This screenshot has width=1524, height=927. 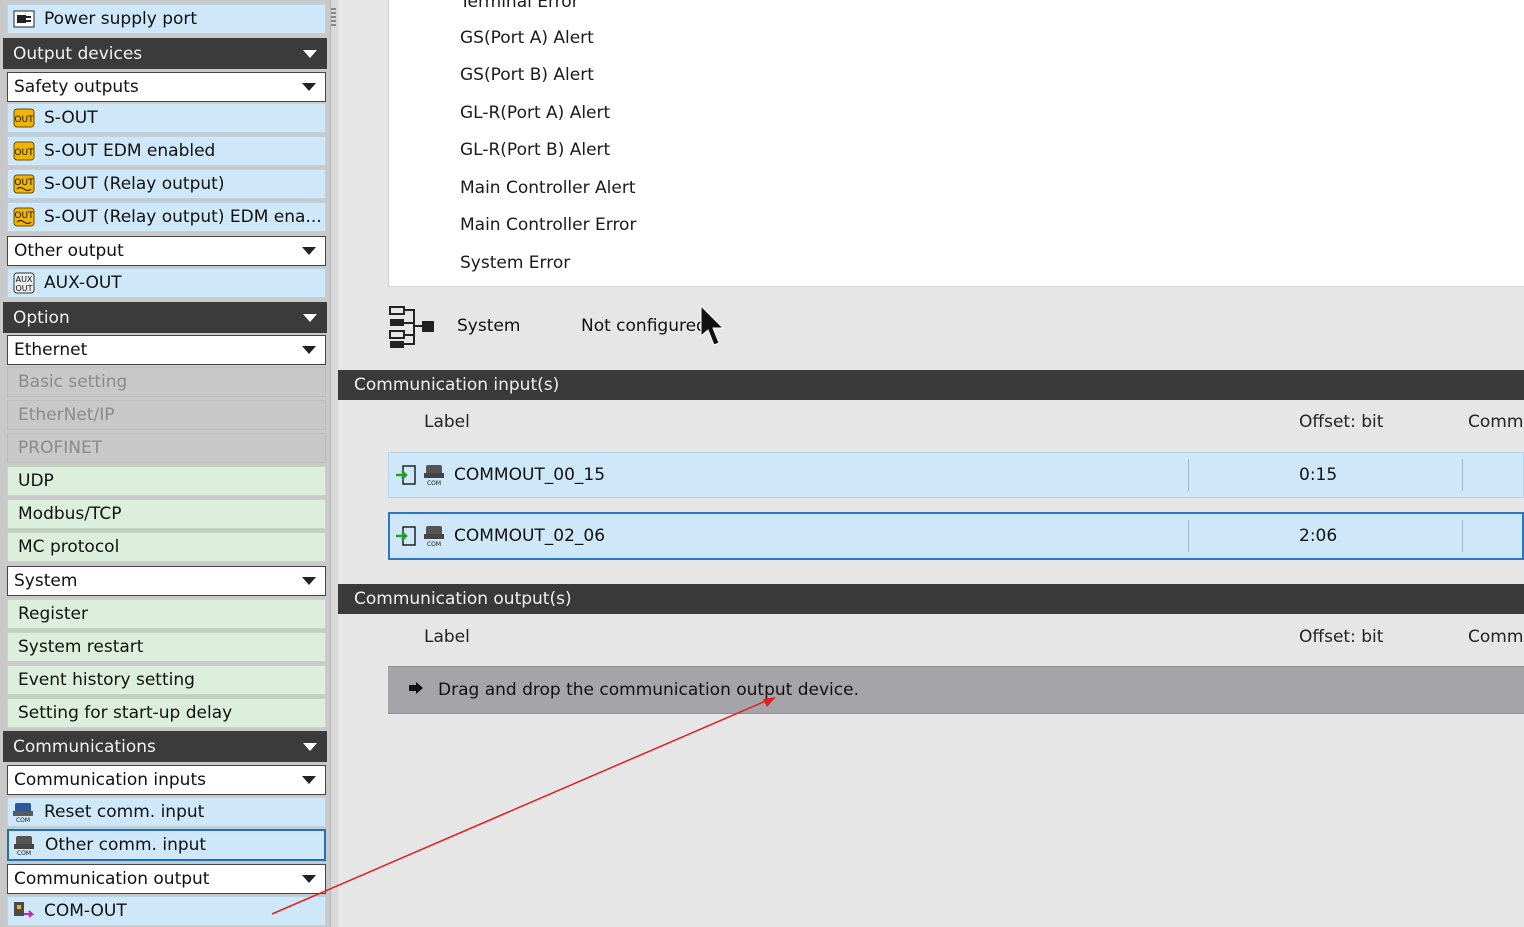 I want to click on alert-item: GS(Port B) Alert, so click(x=527, y=75).